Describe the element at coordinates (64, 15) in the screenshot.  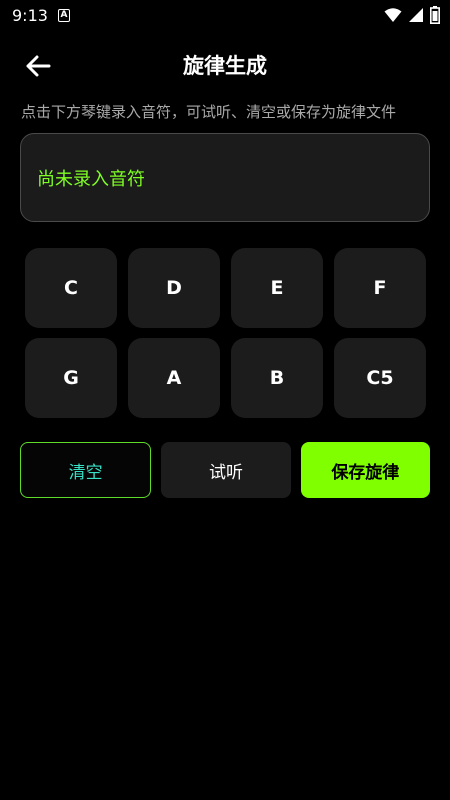
I see `notification-badge-icon: A` at that location.